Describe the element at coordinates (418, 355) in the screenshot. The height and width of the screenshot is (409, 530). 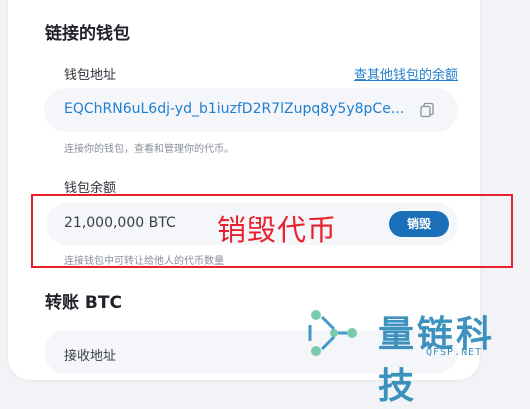
I see `watermark: 量链科技 QFSP.NET` at that location.